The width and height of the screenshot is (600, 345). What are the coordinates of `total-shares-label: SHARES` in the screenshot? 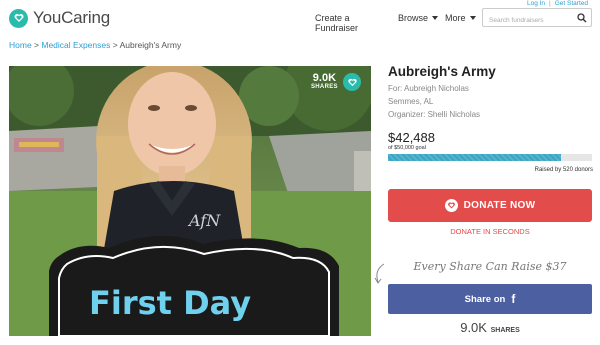 It's located at (505, 330).